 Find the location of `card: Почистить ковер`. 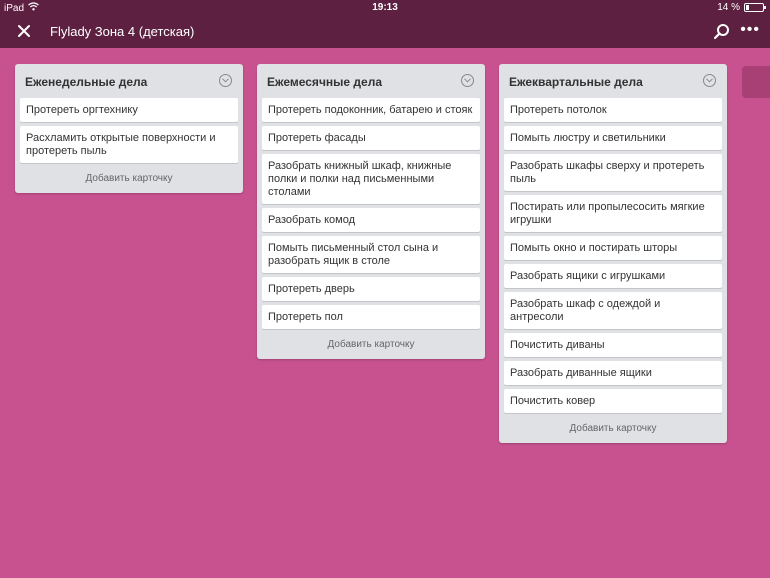

card: Почистить ковер is located at coordinates (613, 401).